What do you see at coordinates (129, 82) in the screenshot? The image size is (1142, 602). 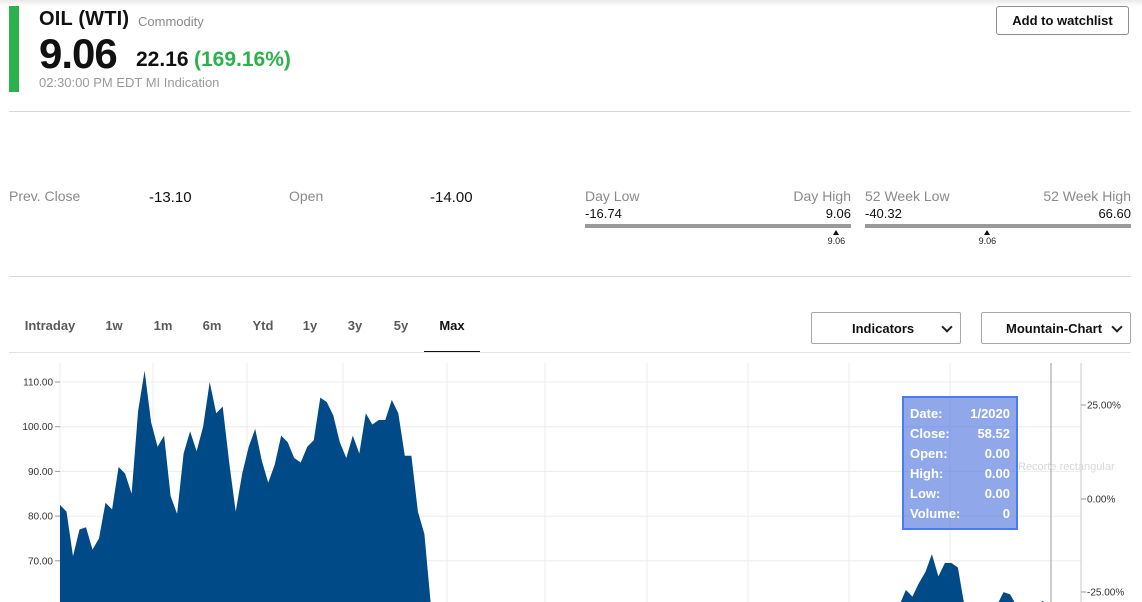 I see `quote-timestamp: 02:30:00 PM EDT MI Indication` at bounding box center [129, 82].